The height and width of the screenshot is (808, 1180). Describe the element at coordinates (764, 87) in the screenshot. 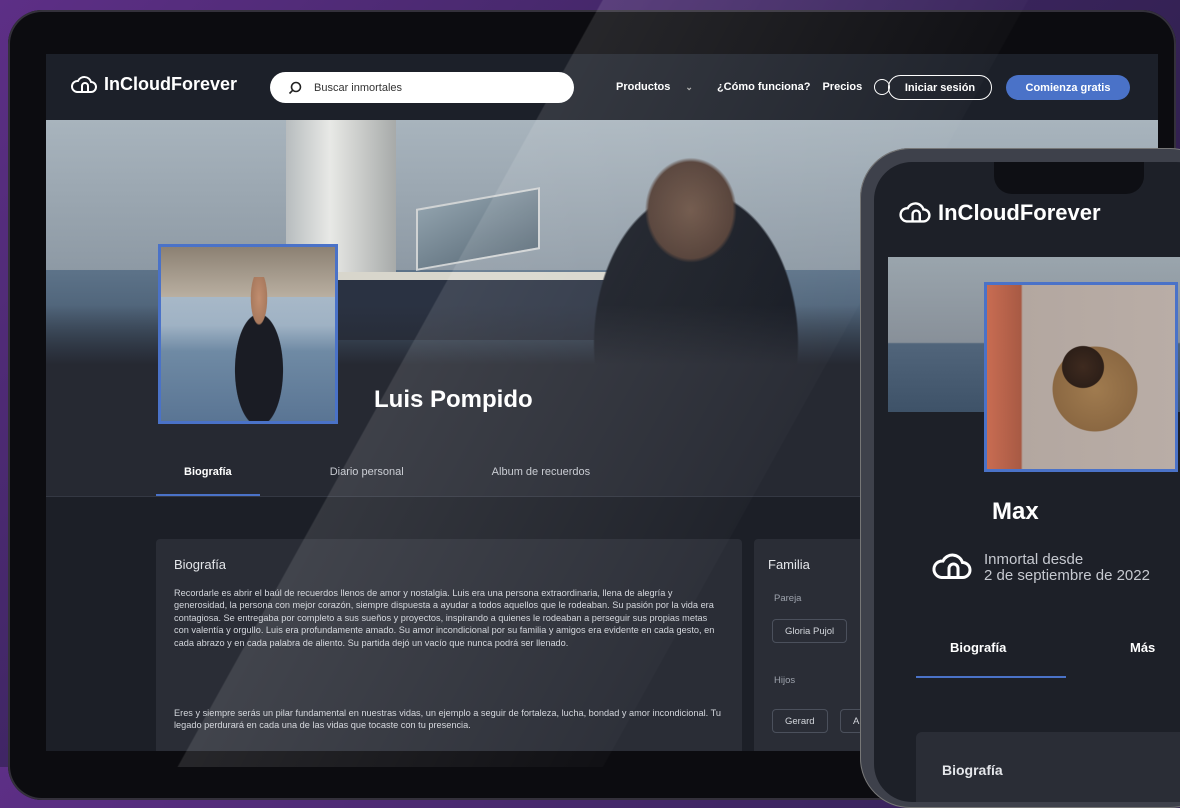

I see `nav-how-it-works: ¿Cómo funciona?` at that location.